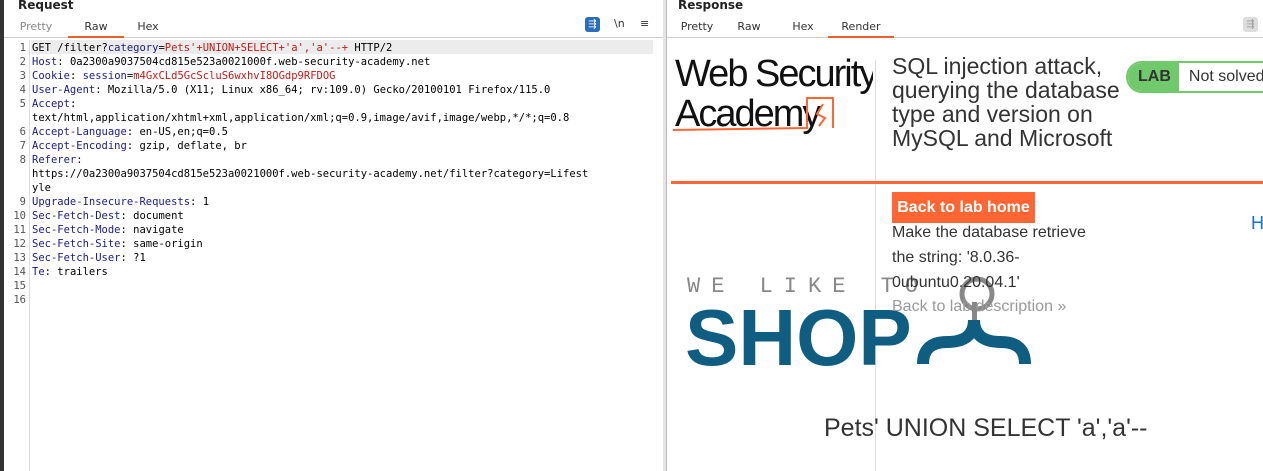 The height and width of the screenshot is (471, 1263). I want to click on param-value: Pets'+UNION+SELECT+'a','a'--+, so click(256, 48).